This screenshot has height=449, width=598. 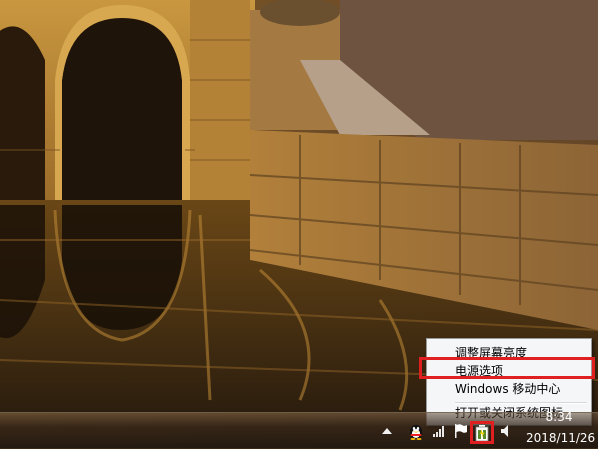 I want to click on show-hidden-icons-arrow-icon, so click(x=387, y=430).